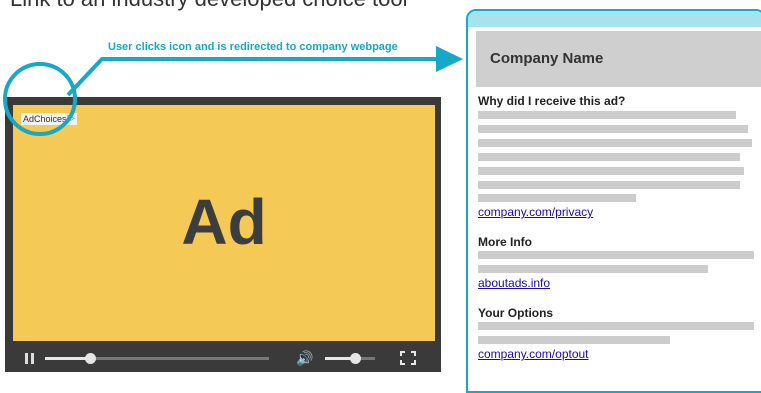 This screenshot has height=393, width=761. I want to click on pause-icon, so click(29, 358).